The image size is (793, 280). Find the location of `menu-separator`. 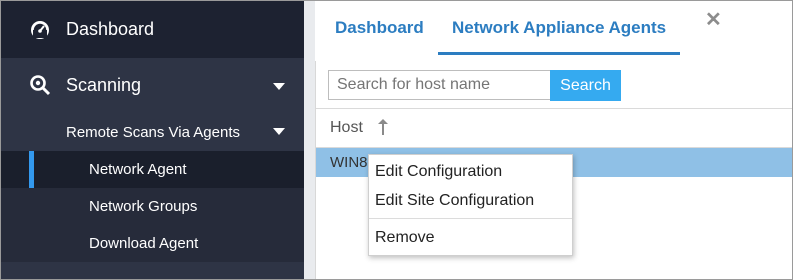

menu-separator is located at coordinates (470, 218).